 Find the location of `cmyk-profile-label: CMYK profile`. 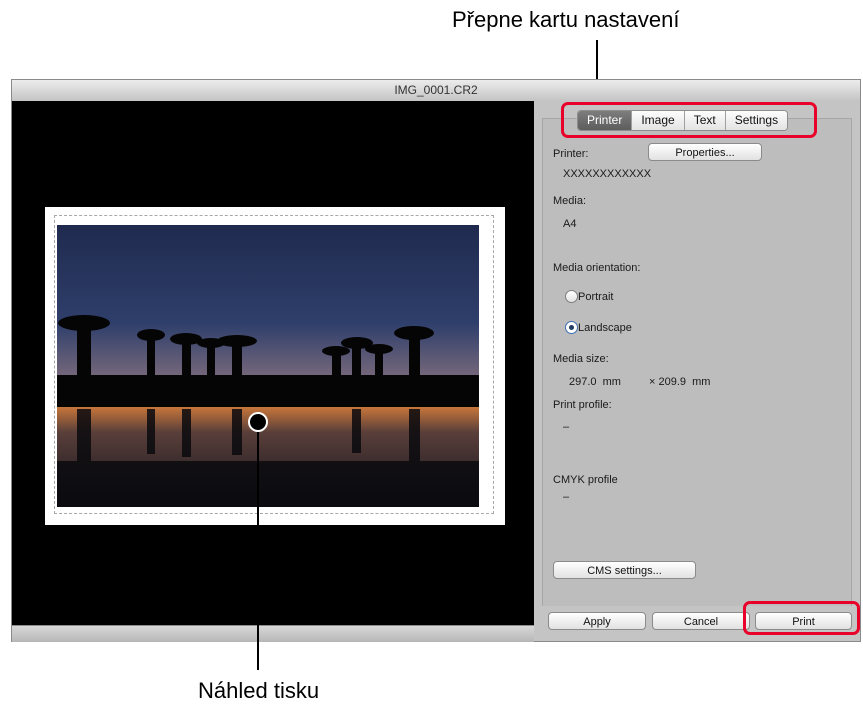

cmyk-profile-label: CMYK profile is located at coordinates (585, 480).